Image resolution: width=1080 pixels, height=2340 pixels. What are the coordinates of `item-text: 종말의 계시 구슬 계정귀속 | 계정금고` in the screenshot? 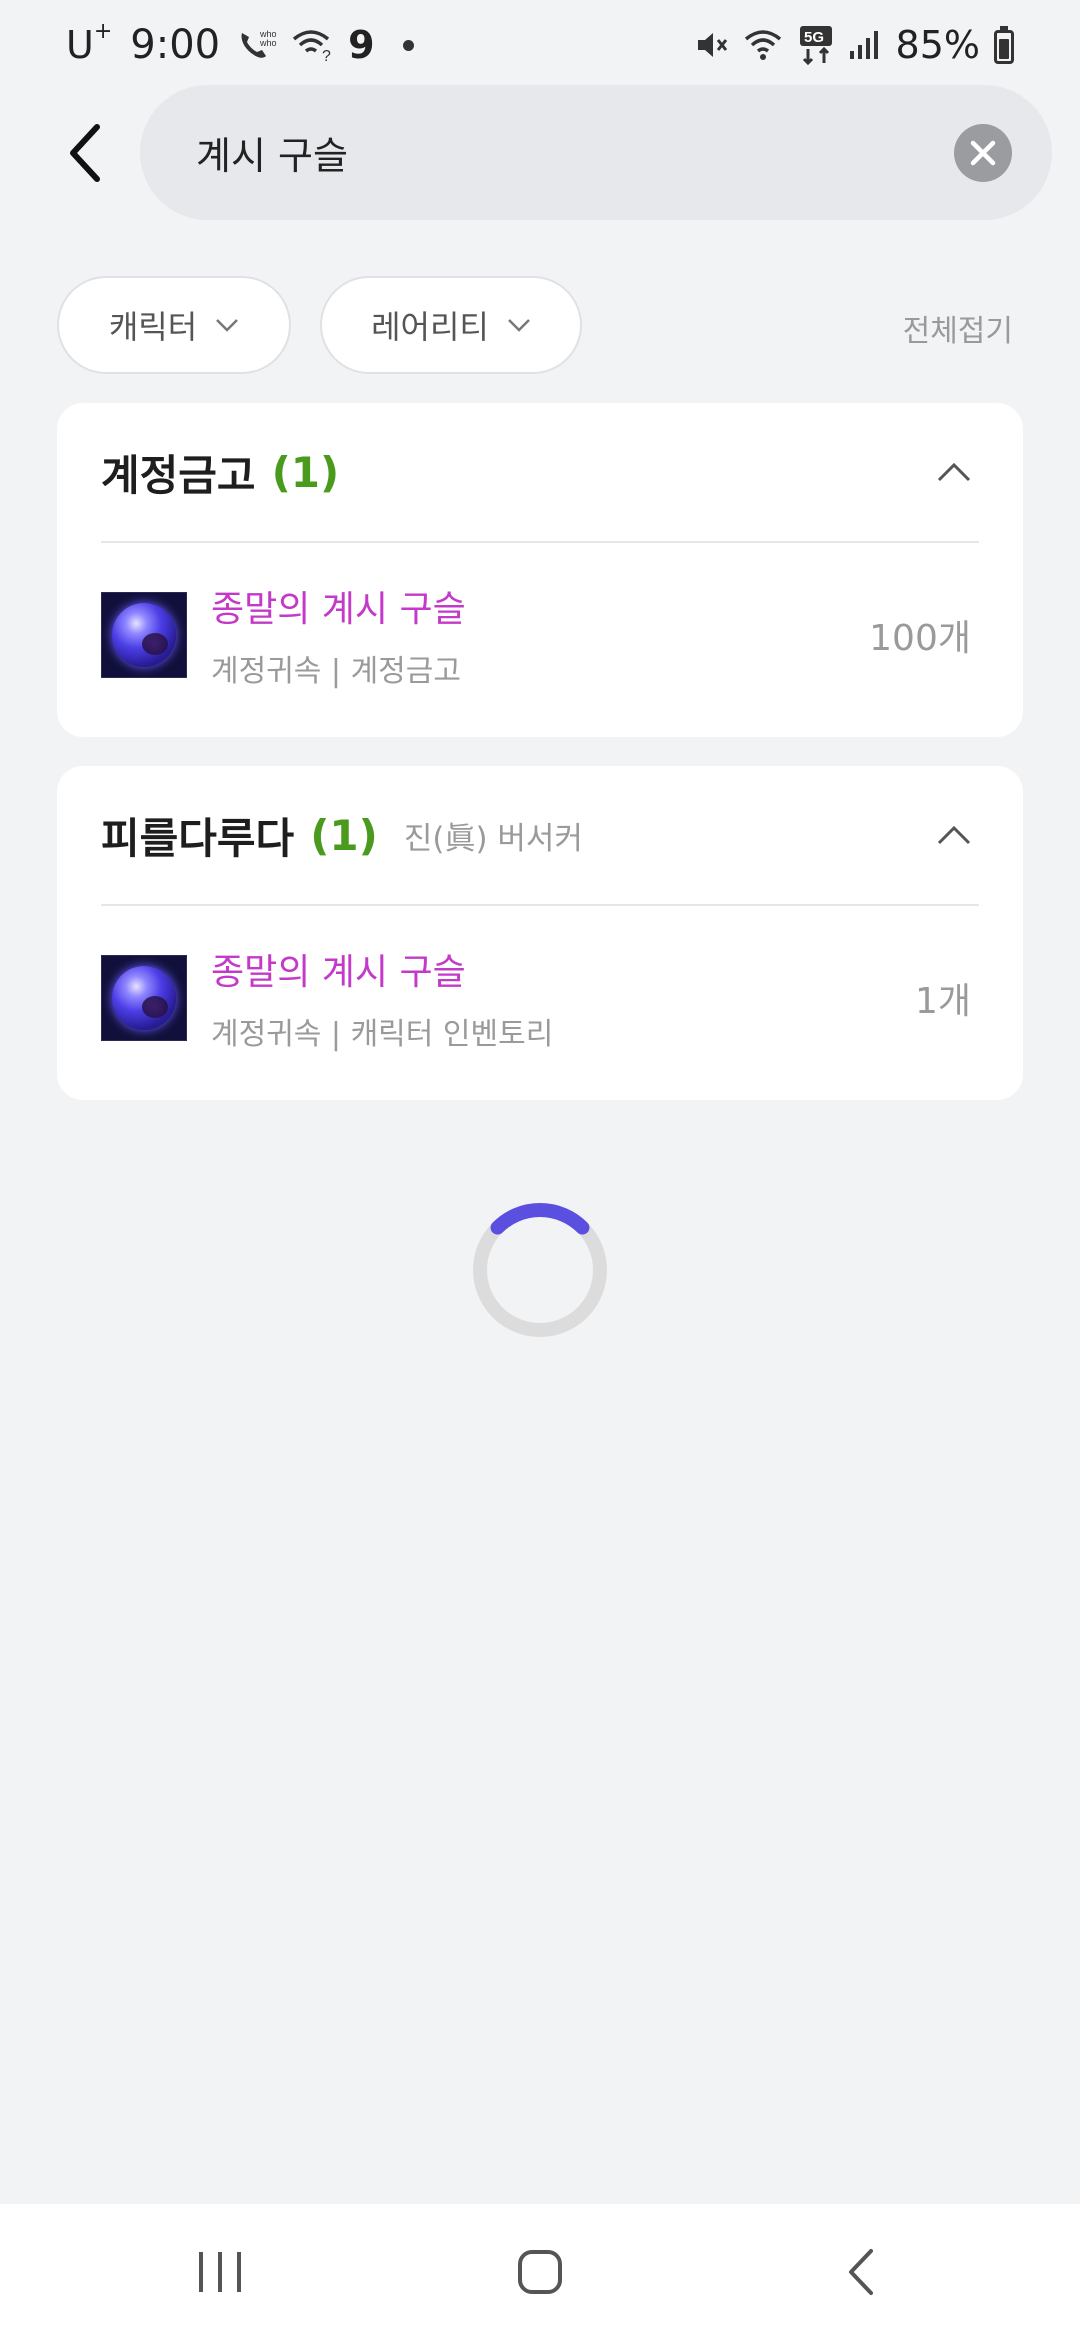 It's located at (338, 635).